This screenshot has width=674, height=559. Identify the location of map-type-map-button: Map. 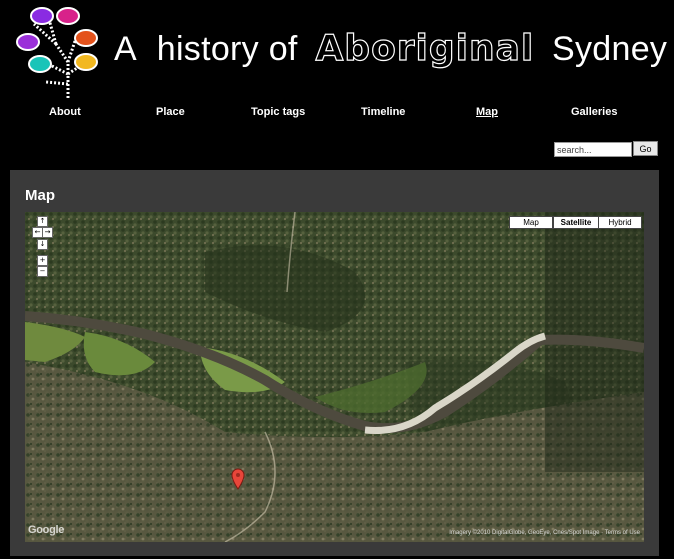
(531, 222).